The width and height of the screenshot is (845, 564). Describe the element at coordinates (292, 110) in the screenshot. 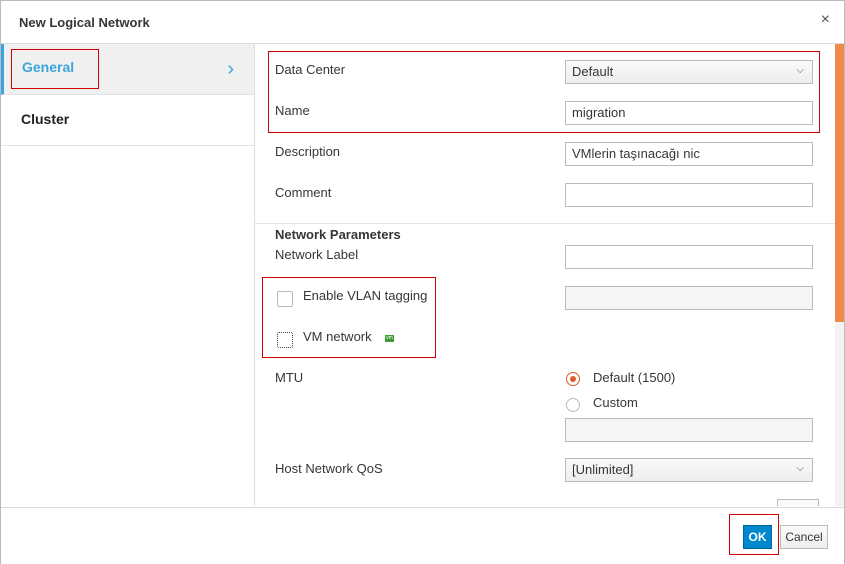

I see `name-label: Name` at that location.